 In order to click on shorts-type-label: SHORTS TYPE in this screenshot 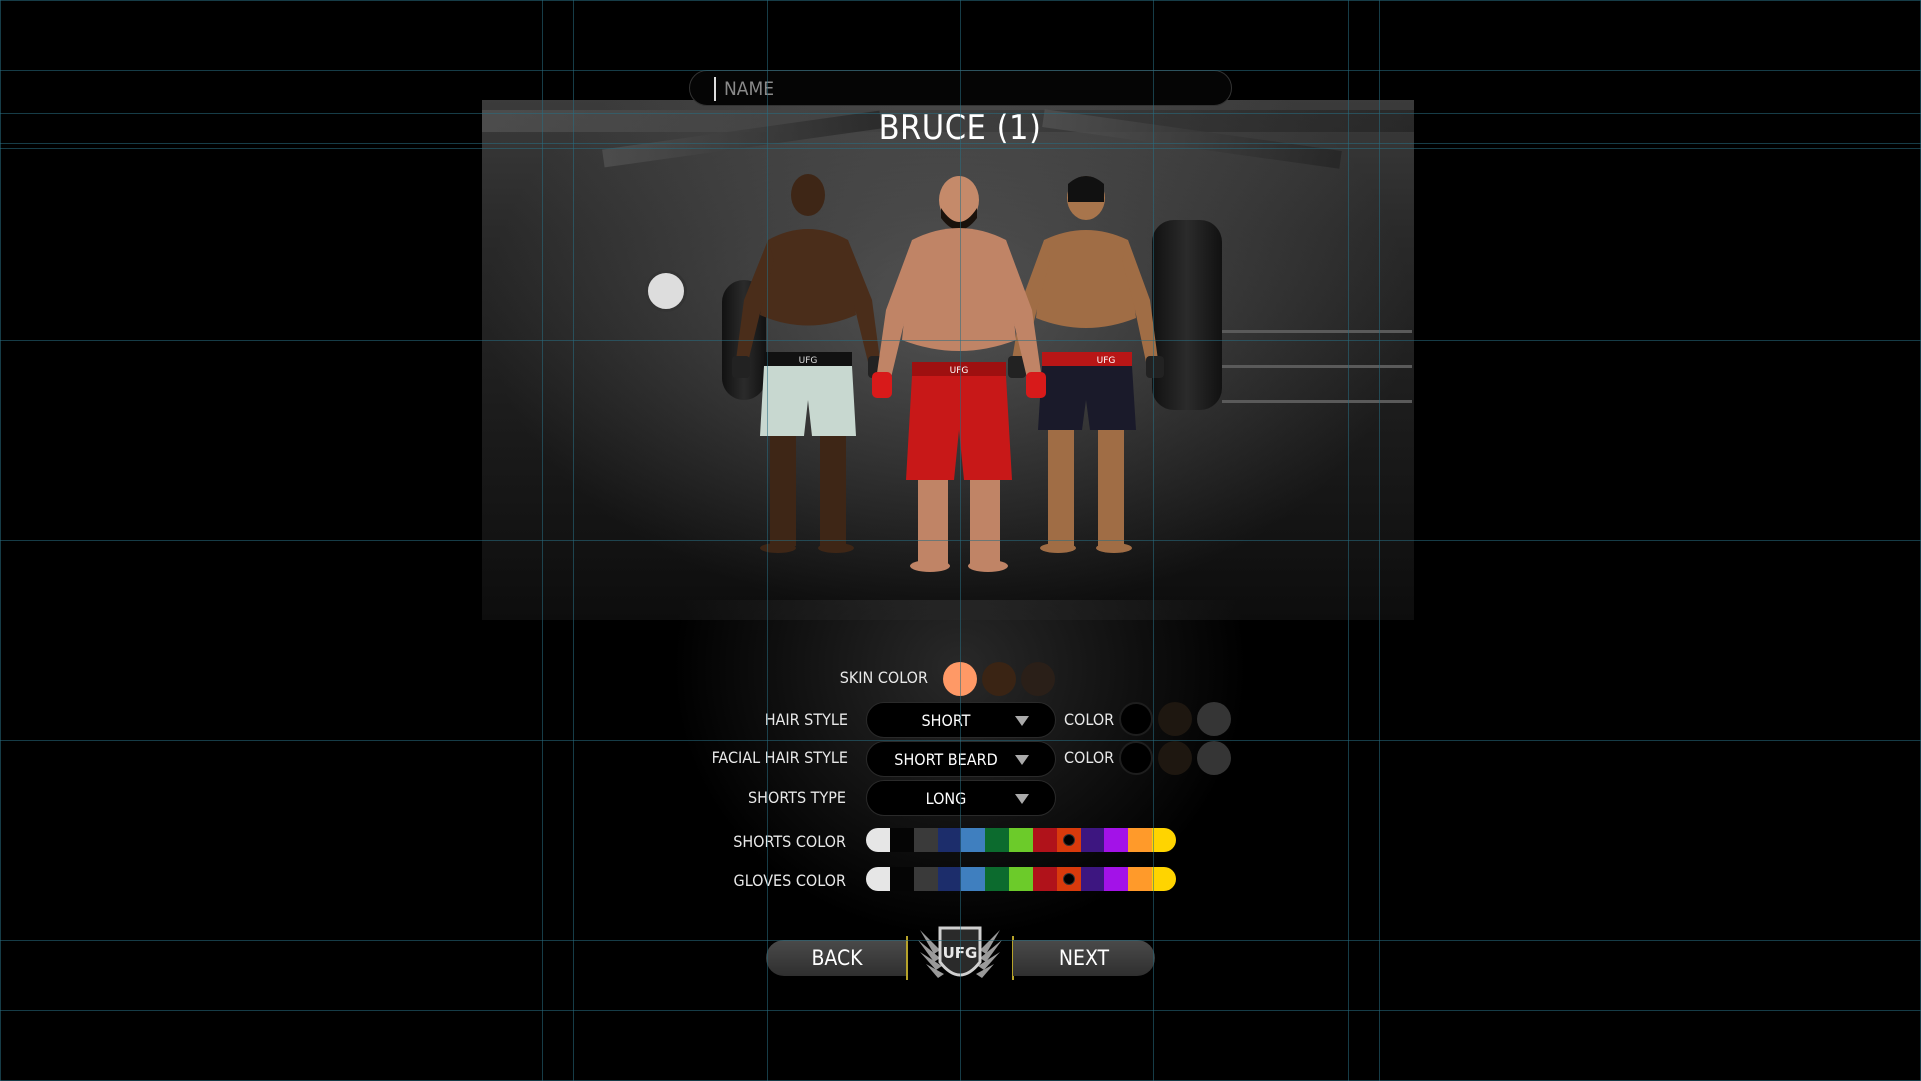, I will do `click(797, 797)`.